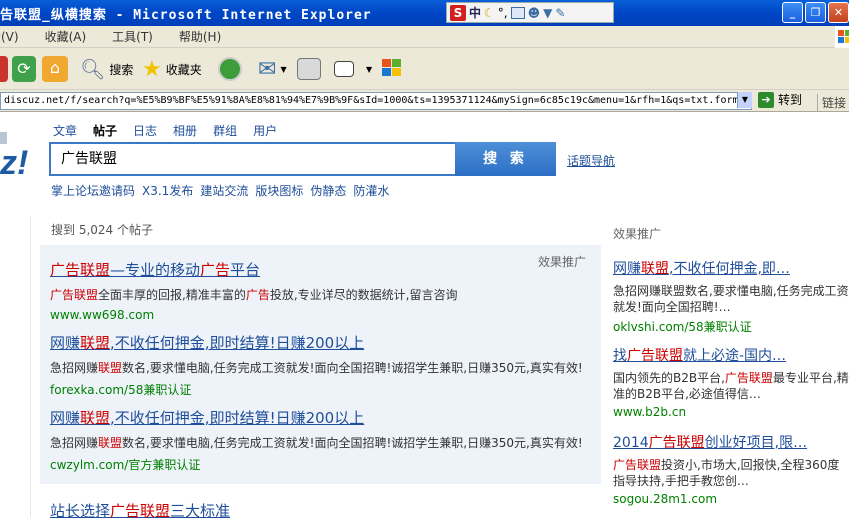 This screenshot has height=521, width=849. I want to click on result-title-highlight: 广告联盟, so click(140, 511).